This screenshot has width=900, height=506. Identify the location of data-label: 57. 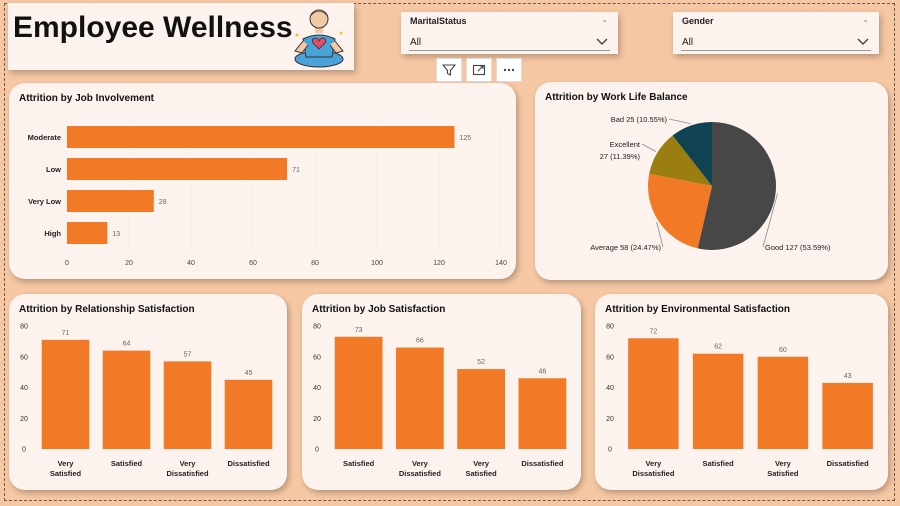
(188, 354).